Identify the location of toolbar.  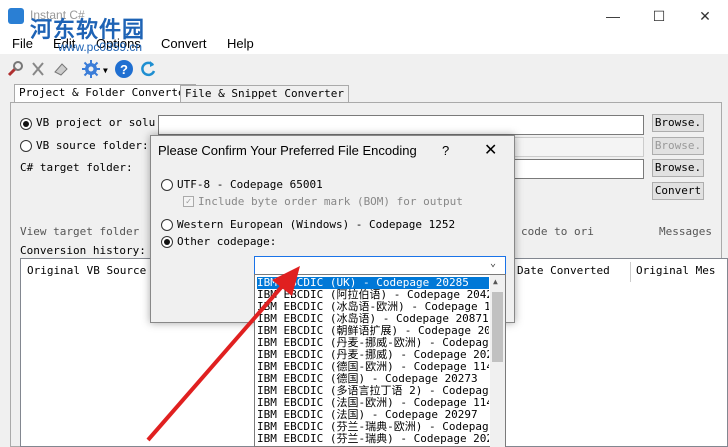
(364, 68).